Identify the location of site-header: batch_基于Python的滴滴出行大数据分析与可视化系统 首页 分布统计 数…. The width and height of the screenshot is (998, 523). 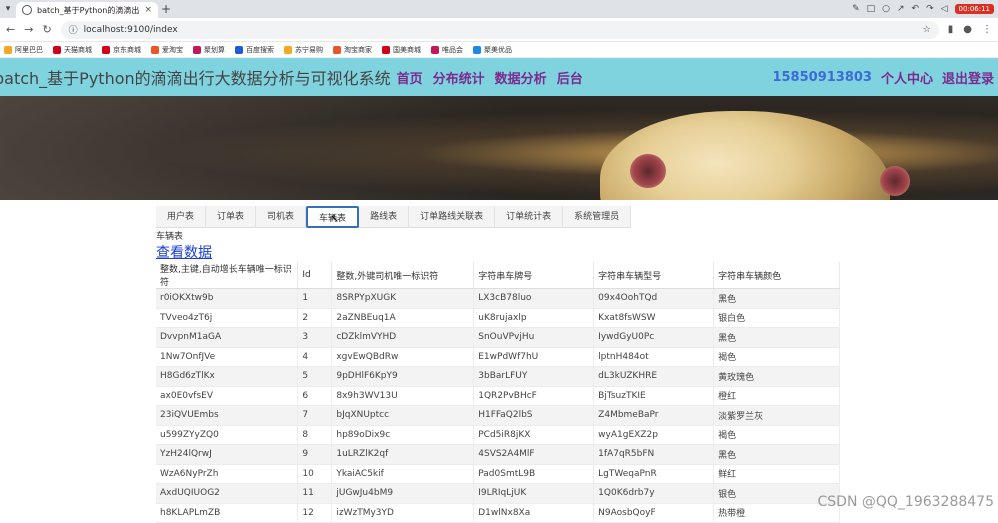
(499, 77).